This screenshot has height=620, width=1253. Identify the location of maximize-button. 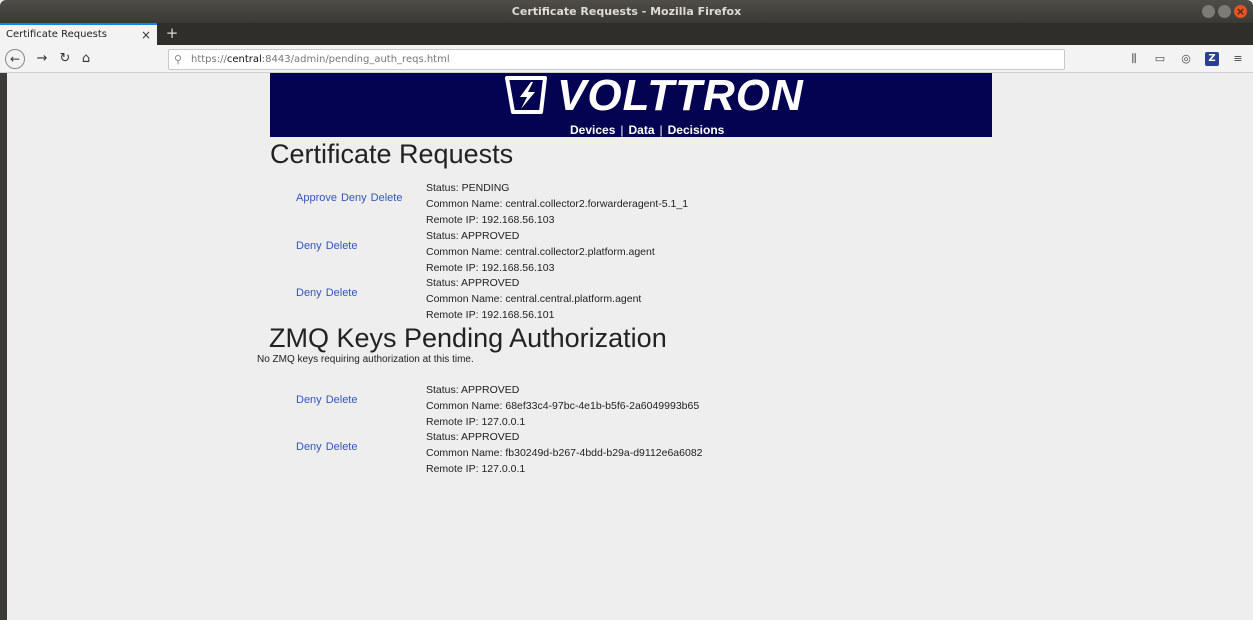
(1224, 11).